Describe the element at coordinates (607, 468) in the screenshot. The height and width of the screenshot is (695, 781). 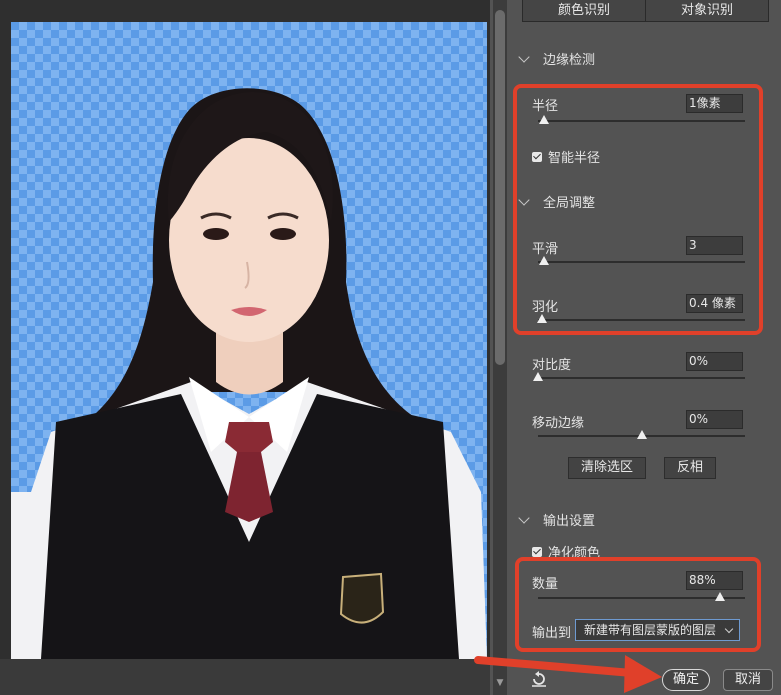
I see `clear-selection-button: 清除选区` at that location.